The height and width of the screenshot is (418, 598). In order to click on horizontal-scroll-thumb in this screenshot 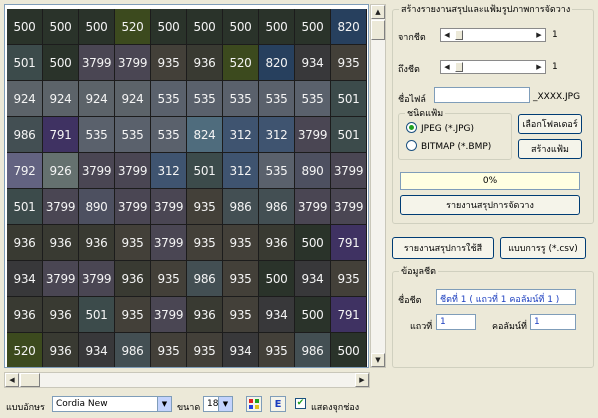, I will do `click(30, 380)`.